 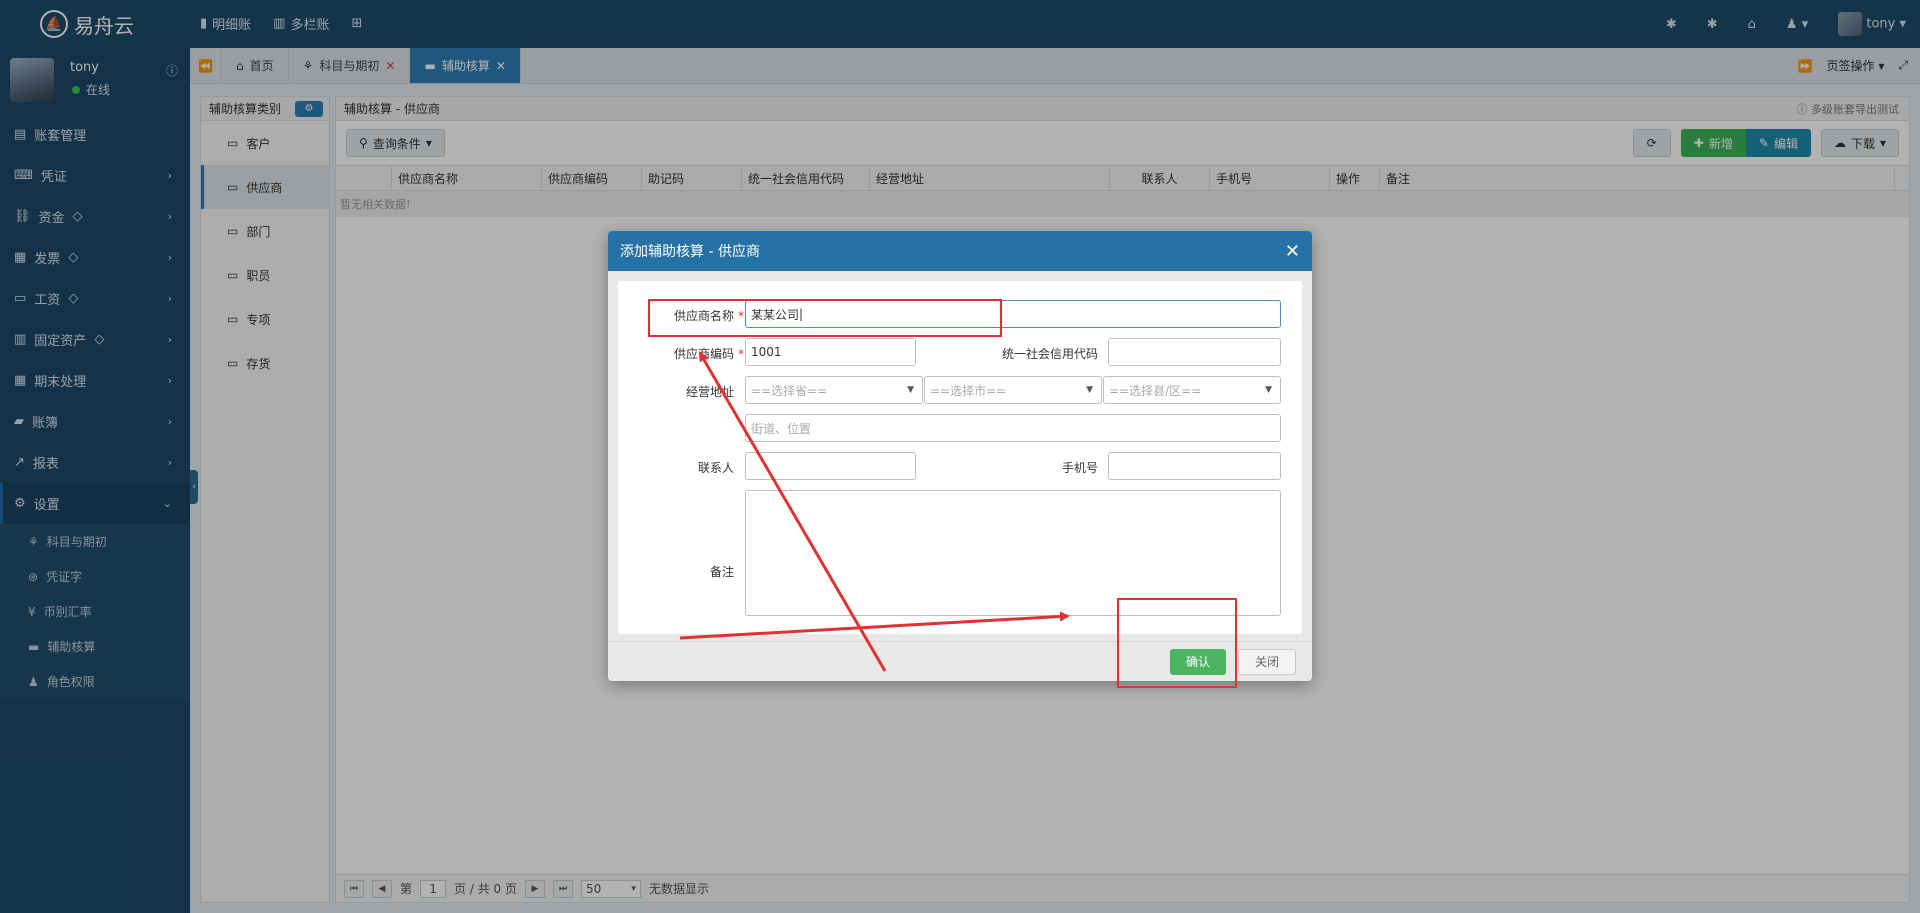 What do you see at coordinates (825, 318) in the screenshot?
I see `highlight-box-name` at bounding box center [825, 318].